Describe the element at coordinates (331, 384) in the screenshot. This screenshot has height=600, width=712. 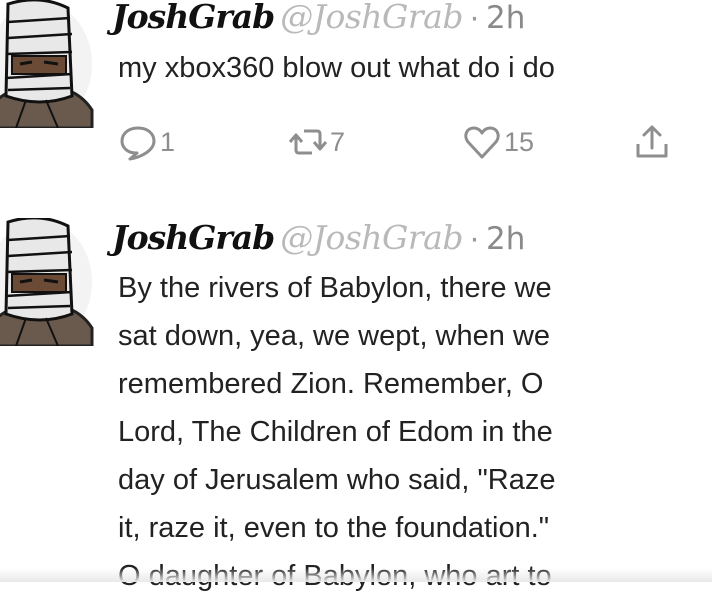
I see `tweet-text-line: remembered Zion. Remember, O` at that location.